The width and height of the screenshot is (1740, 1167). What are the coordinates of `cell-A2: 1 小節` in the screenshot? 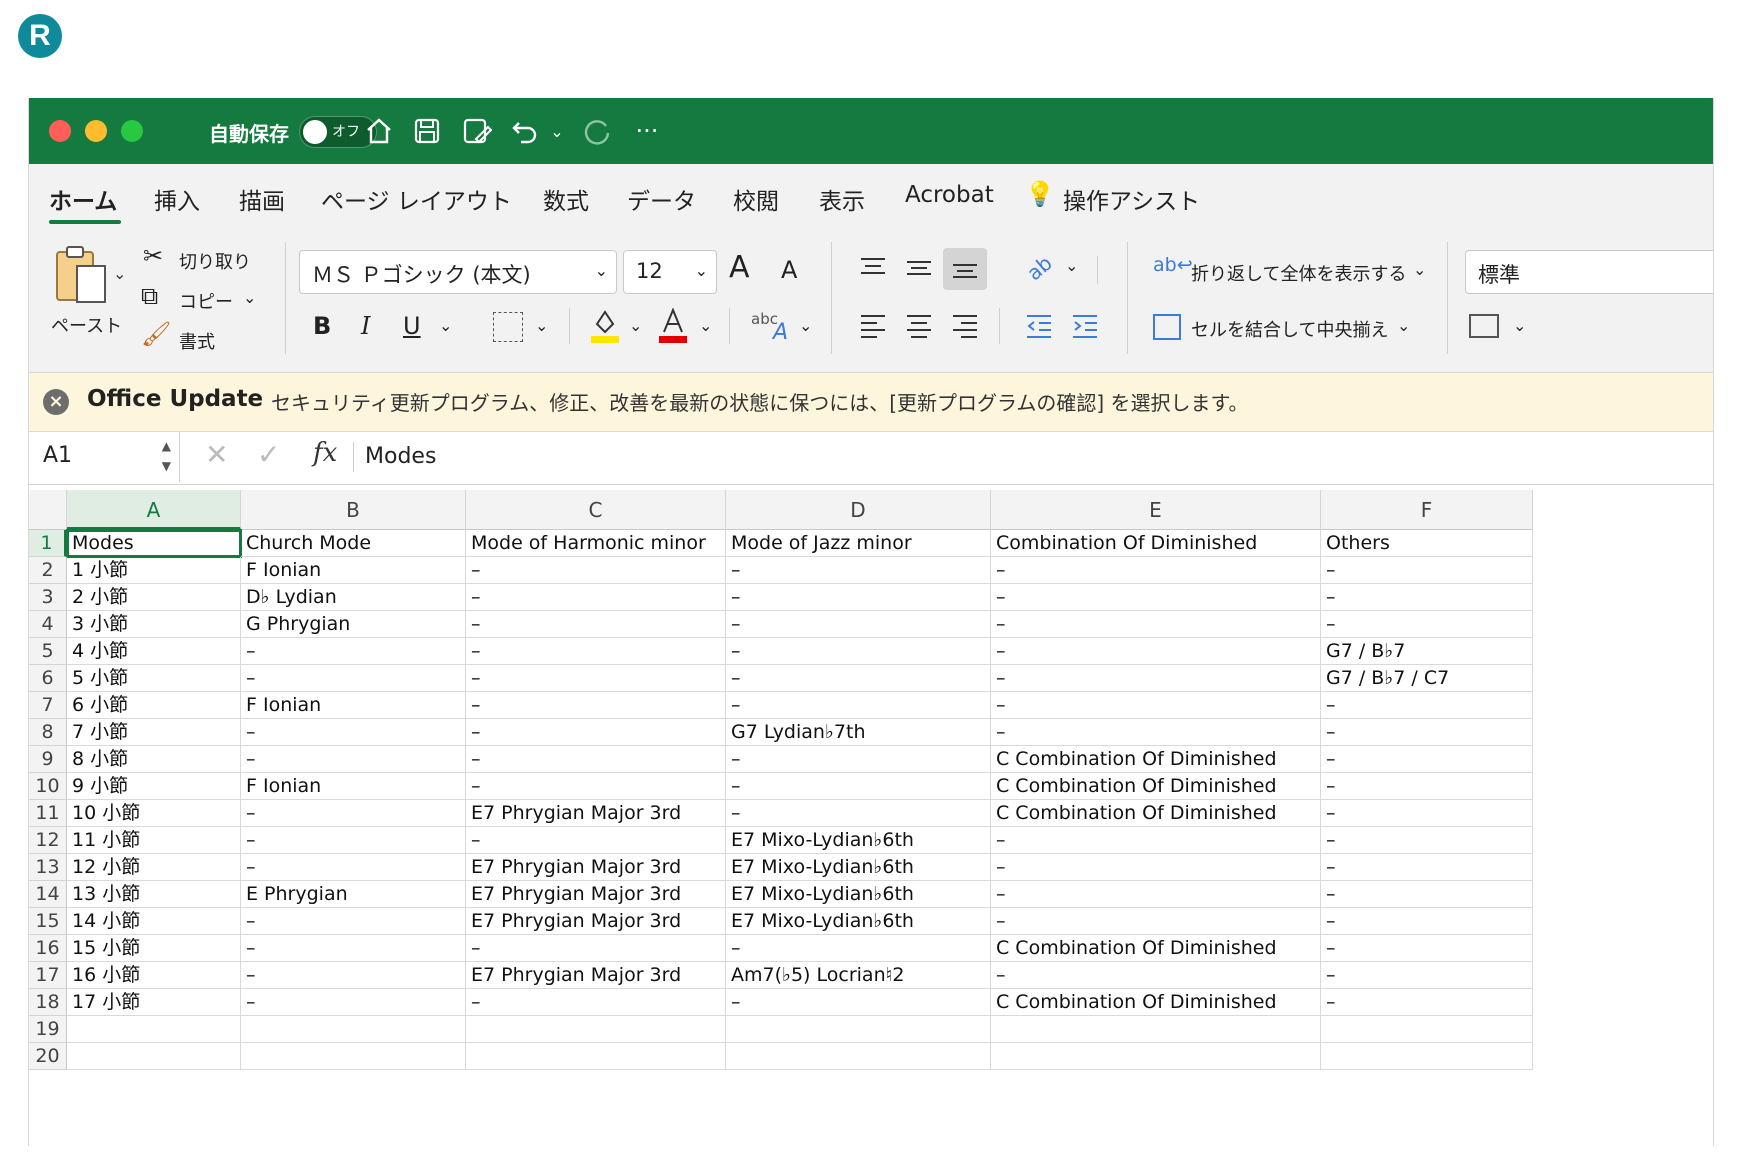 It's located at (154, 570).